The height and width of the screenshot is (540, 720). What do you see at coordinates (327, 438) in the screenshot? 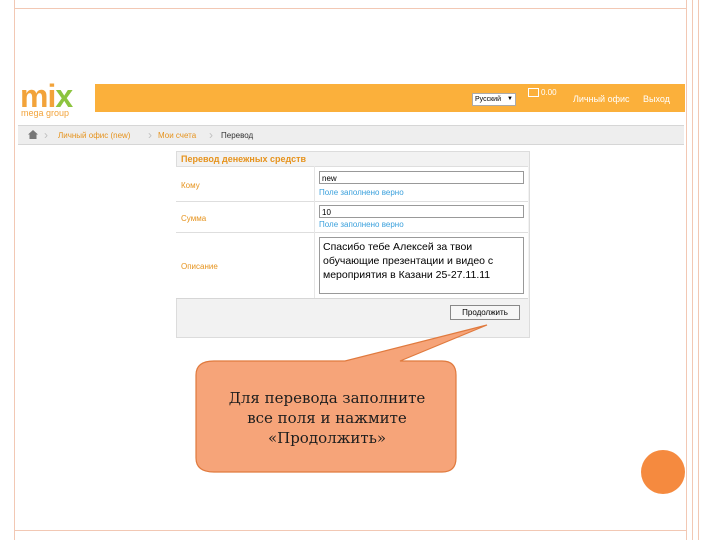
I see `callout-line: «Продолжить»` at bounding box center [327, 438].